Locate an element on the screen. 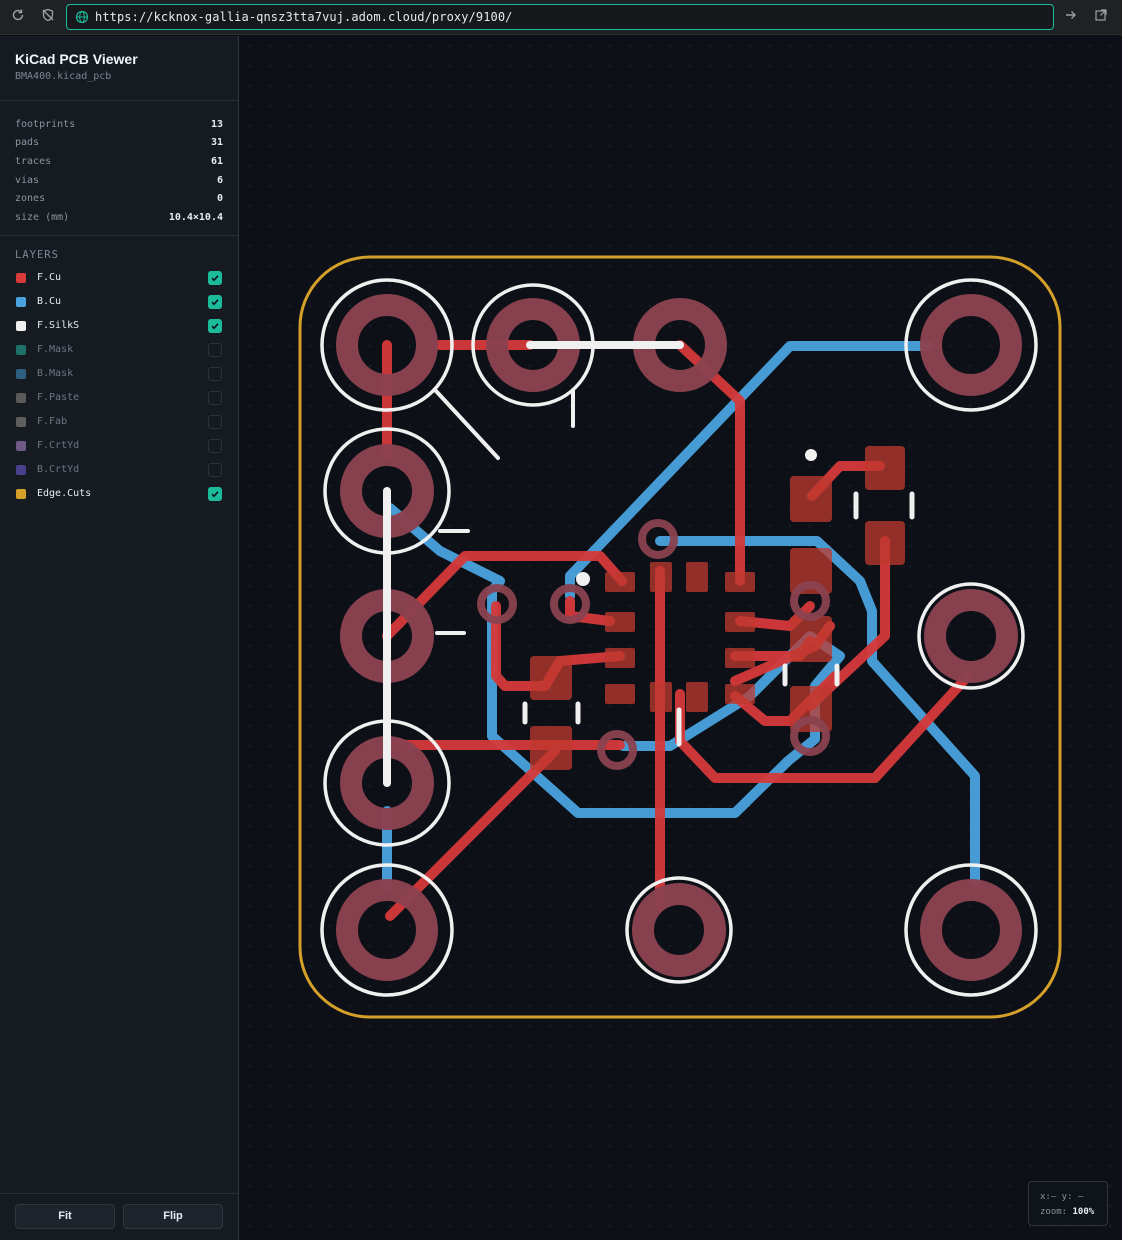  stat-footprints: footprints 13 is located at coordinates (119, 124).